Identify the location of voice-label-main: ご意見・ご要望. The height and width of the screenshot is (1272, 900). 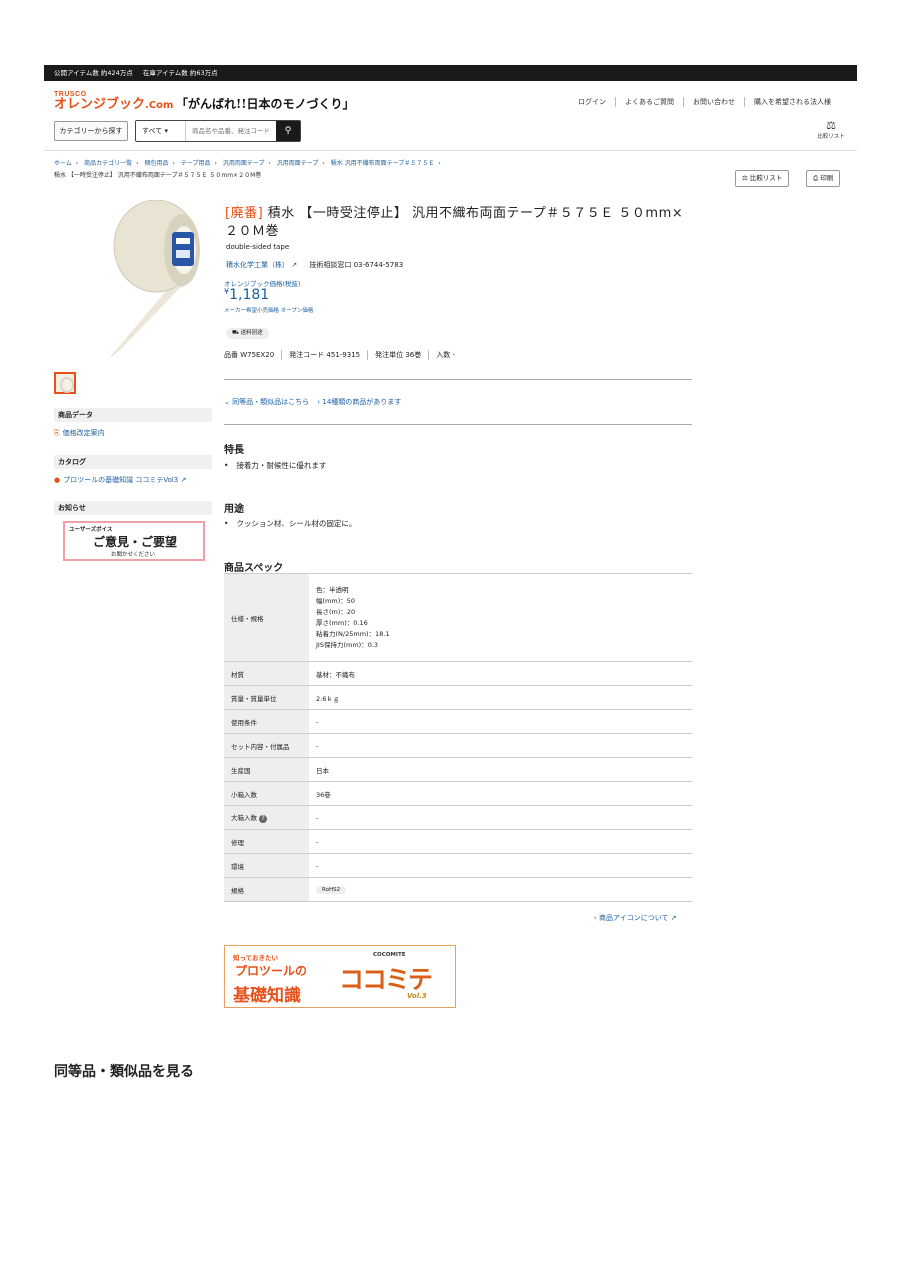
(135, 542).